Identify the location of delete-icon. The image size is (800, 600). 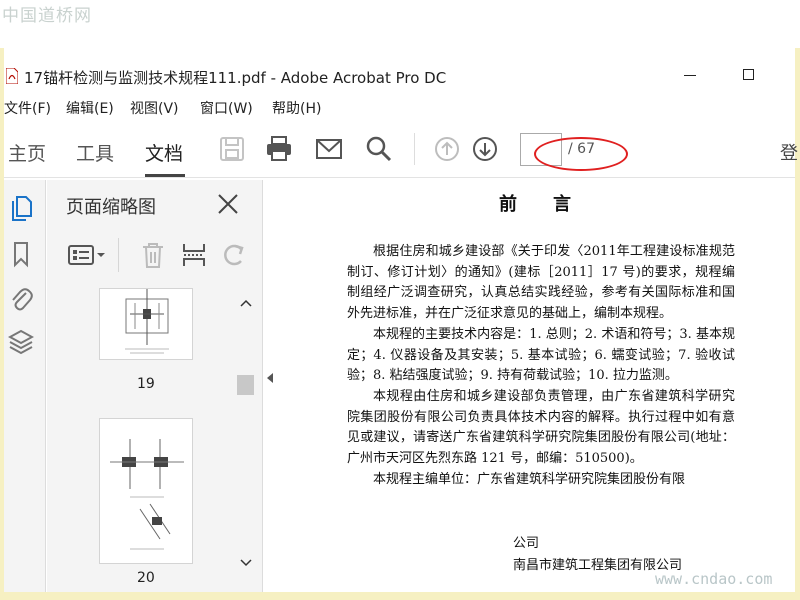
(153, 255).